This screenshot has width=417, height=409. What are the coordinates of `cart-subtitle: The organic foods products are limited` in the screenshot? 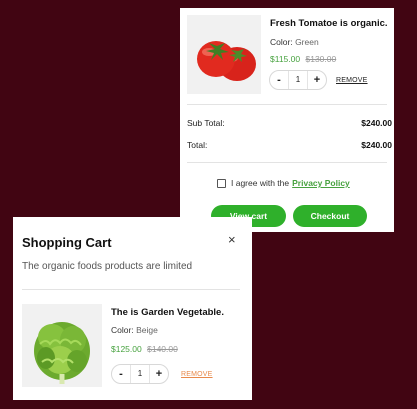 It's located at (107, 266).